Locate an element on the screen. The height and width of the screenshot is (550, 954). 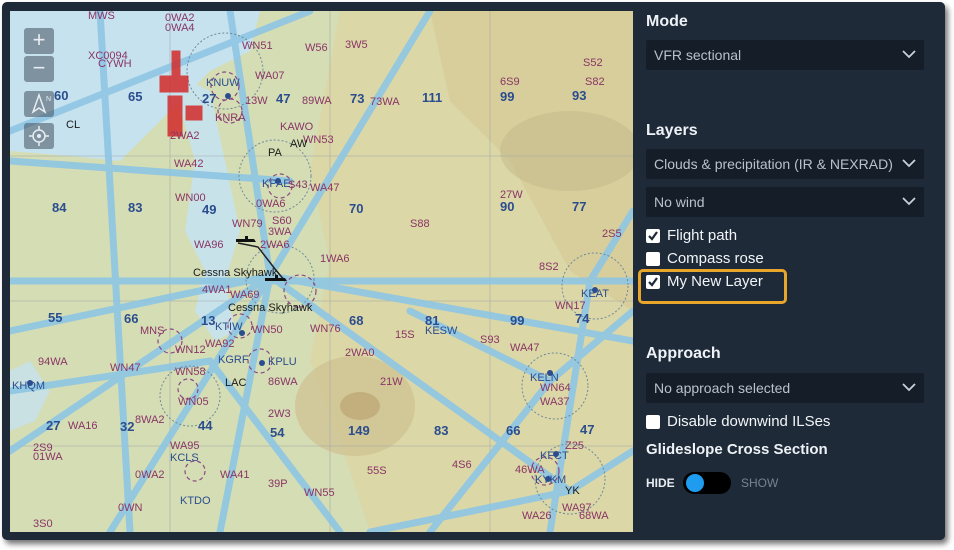
map-label: WN50 is located at coordinates (267, 330).